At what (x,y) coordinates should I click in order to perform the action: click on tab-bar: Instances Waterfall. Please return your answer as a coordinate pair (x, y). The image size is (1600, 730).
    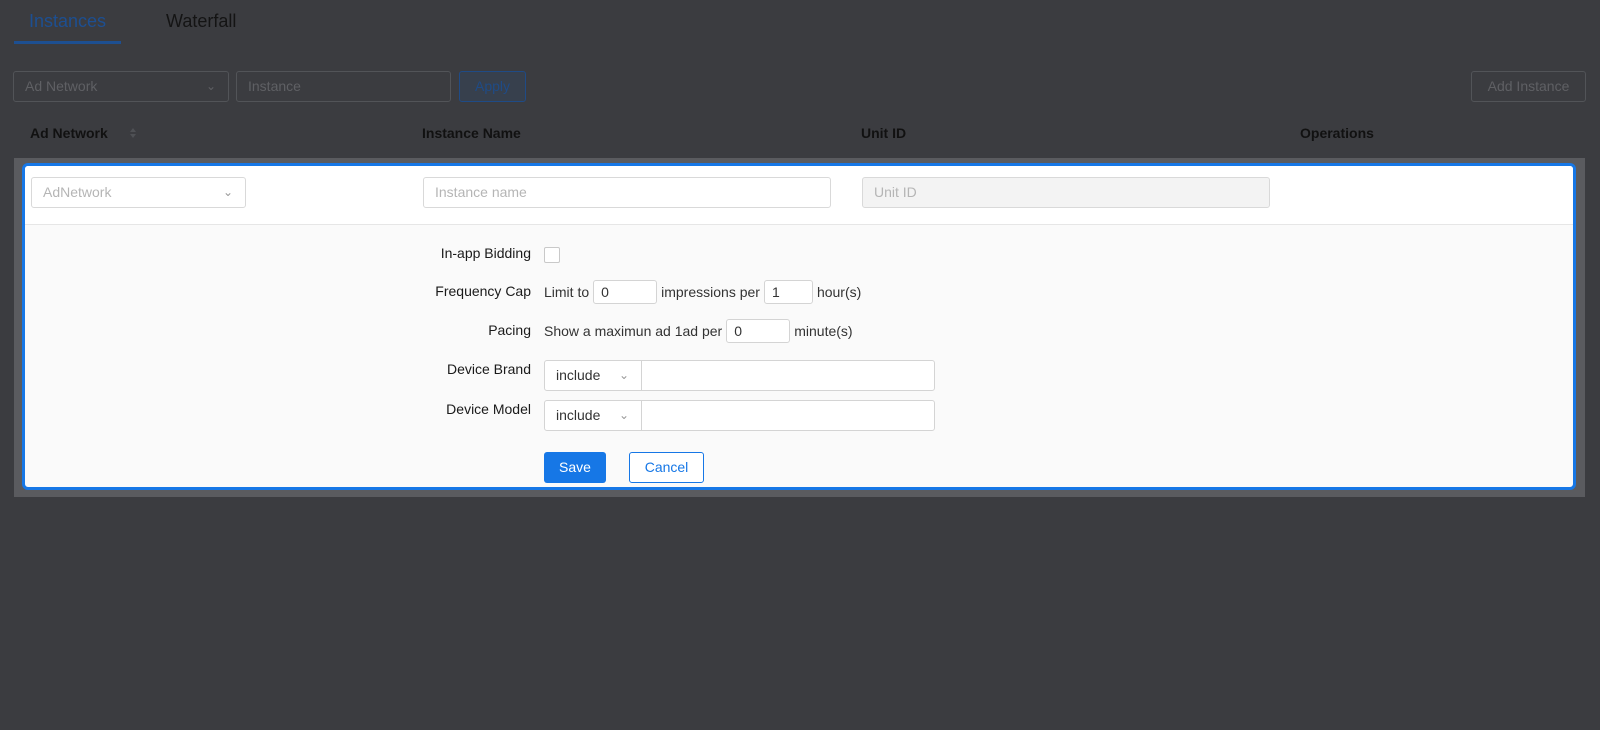
    Looking at the image, I should click on (132, 22).